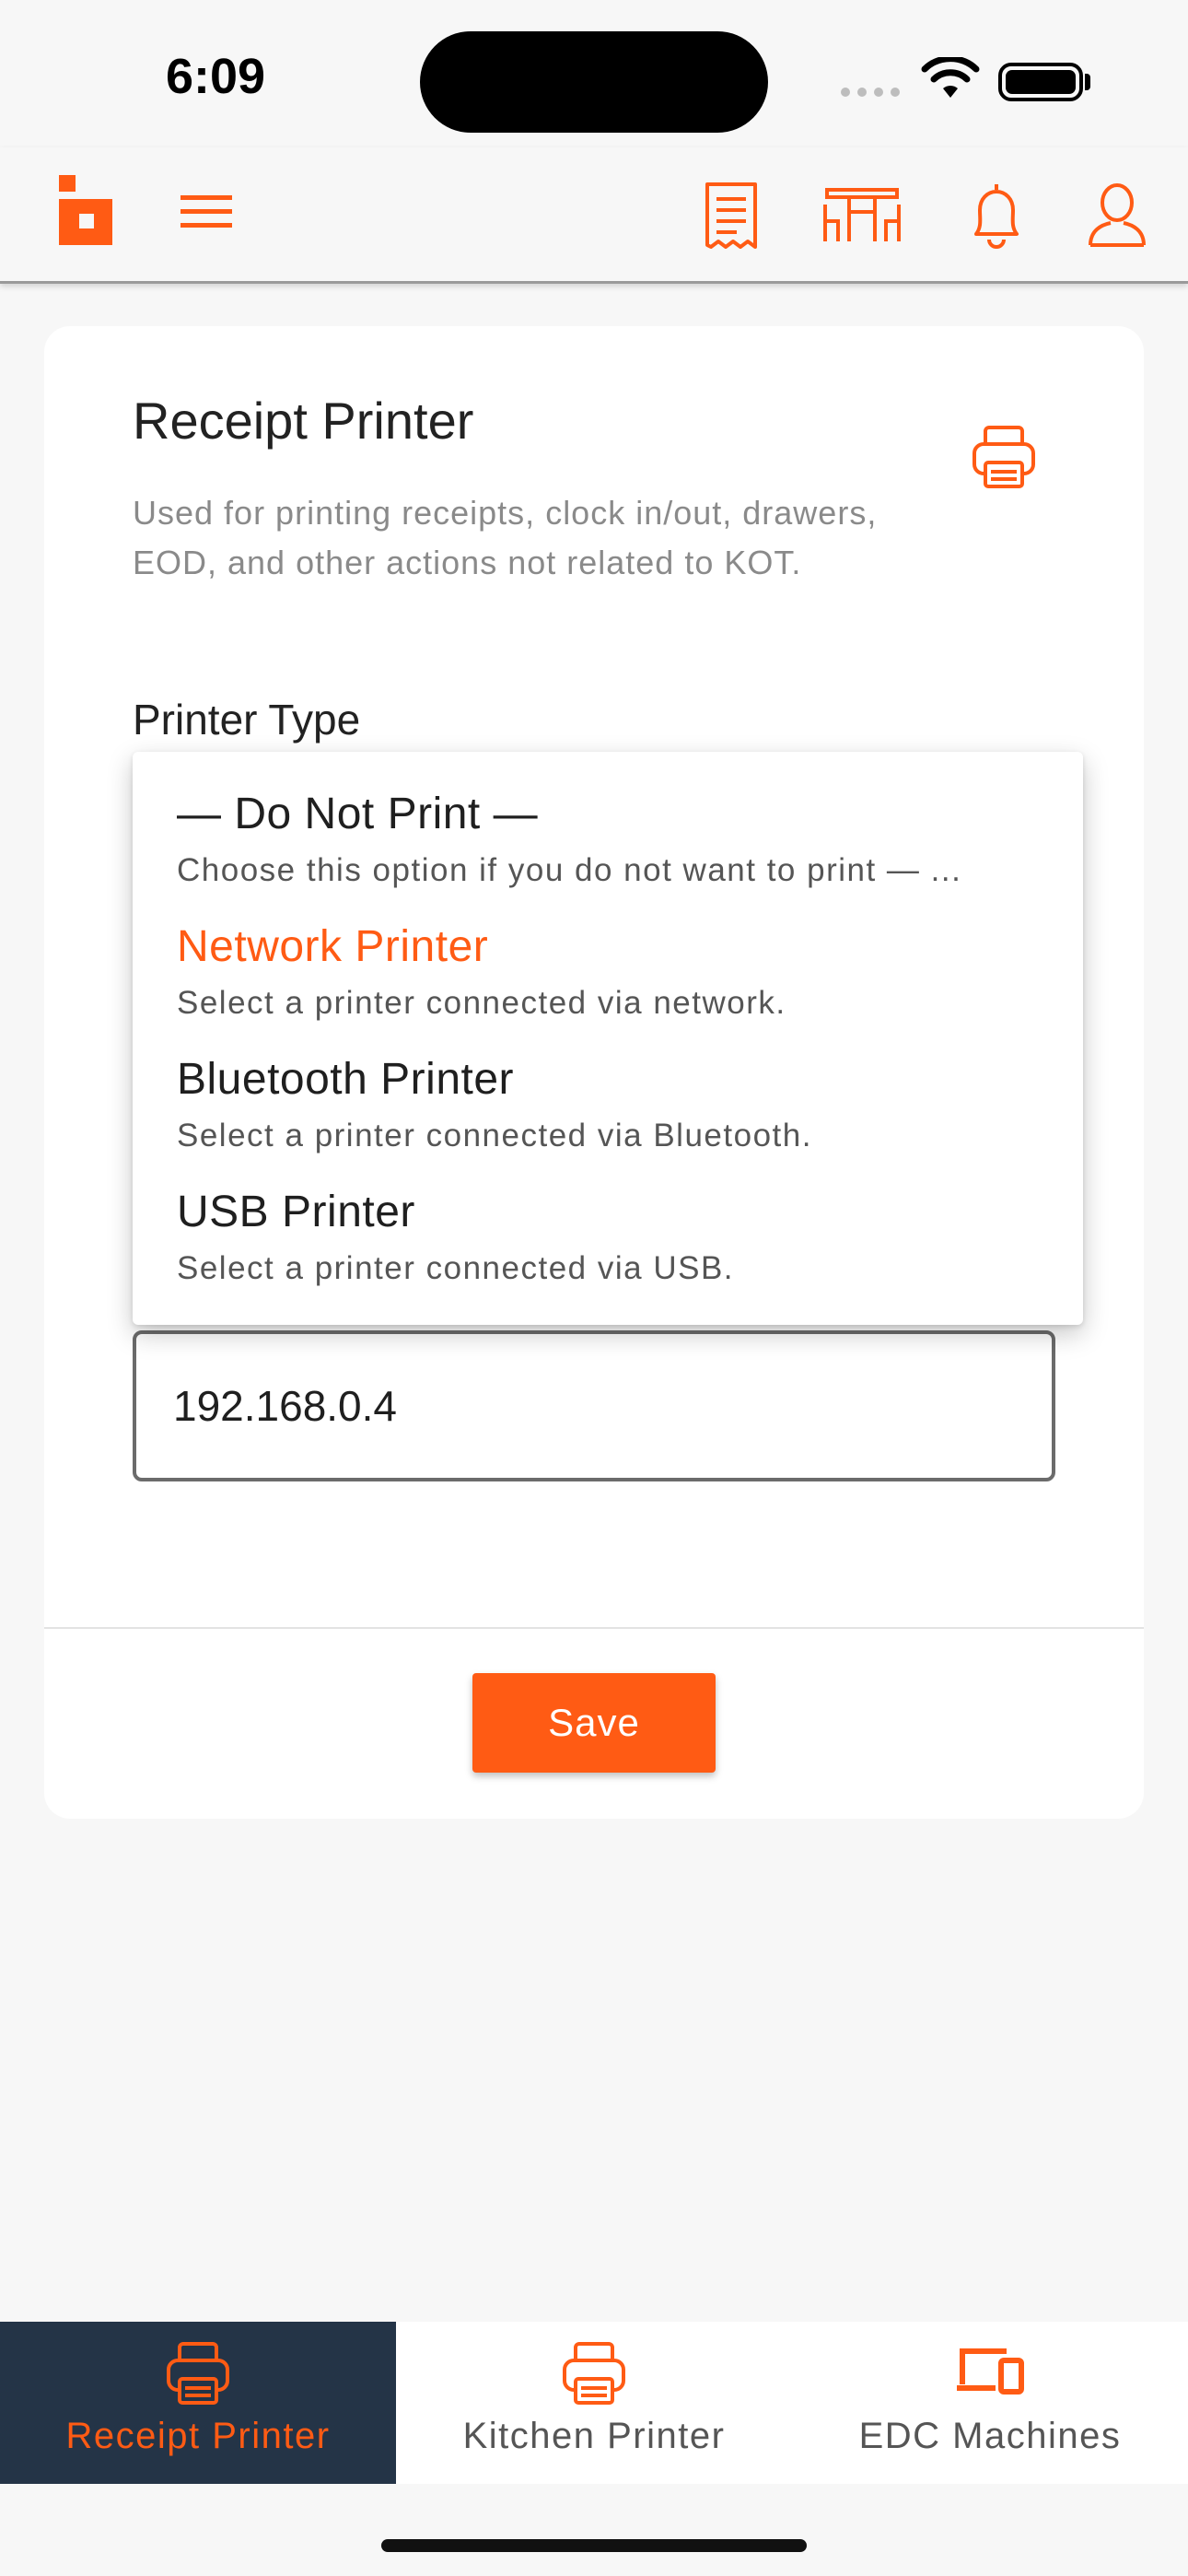 The image size is (1188, 2576). I want to click on tables-icon, so click(862, 214).